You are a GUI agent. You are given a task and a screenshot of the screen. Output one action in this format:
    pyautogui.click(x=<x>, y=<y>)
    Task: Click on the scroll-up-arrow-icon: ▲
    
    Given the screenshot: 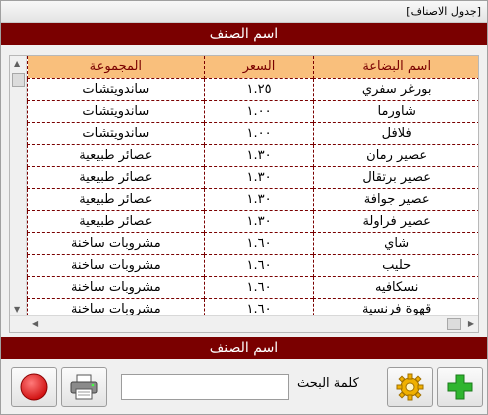 What is the action you would take?
    pyautogui.click(x=17, y=63)
    